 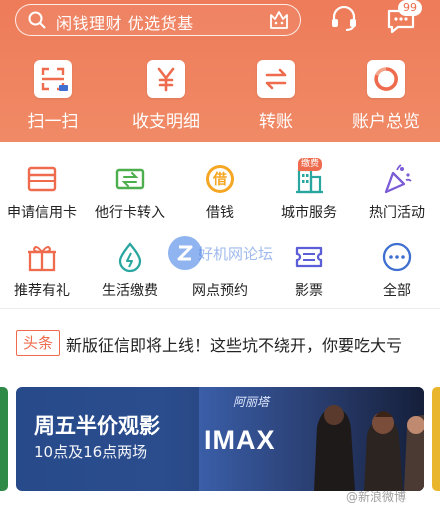 What do you see at coordinates (53, 79) in the screenshot?
I see `scan-icon` at bounding box center [53, 79].